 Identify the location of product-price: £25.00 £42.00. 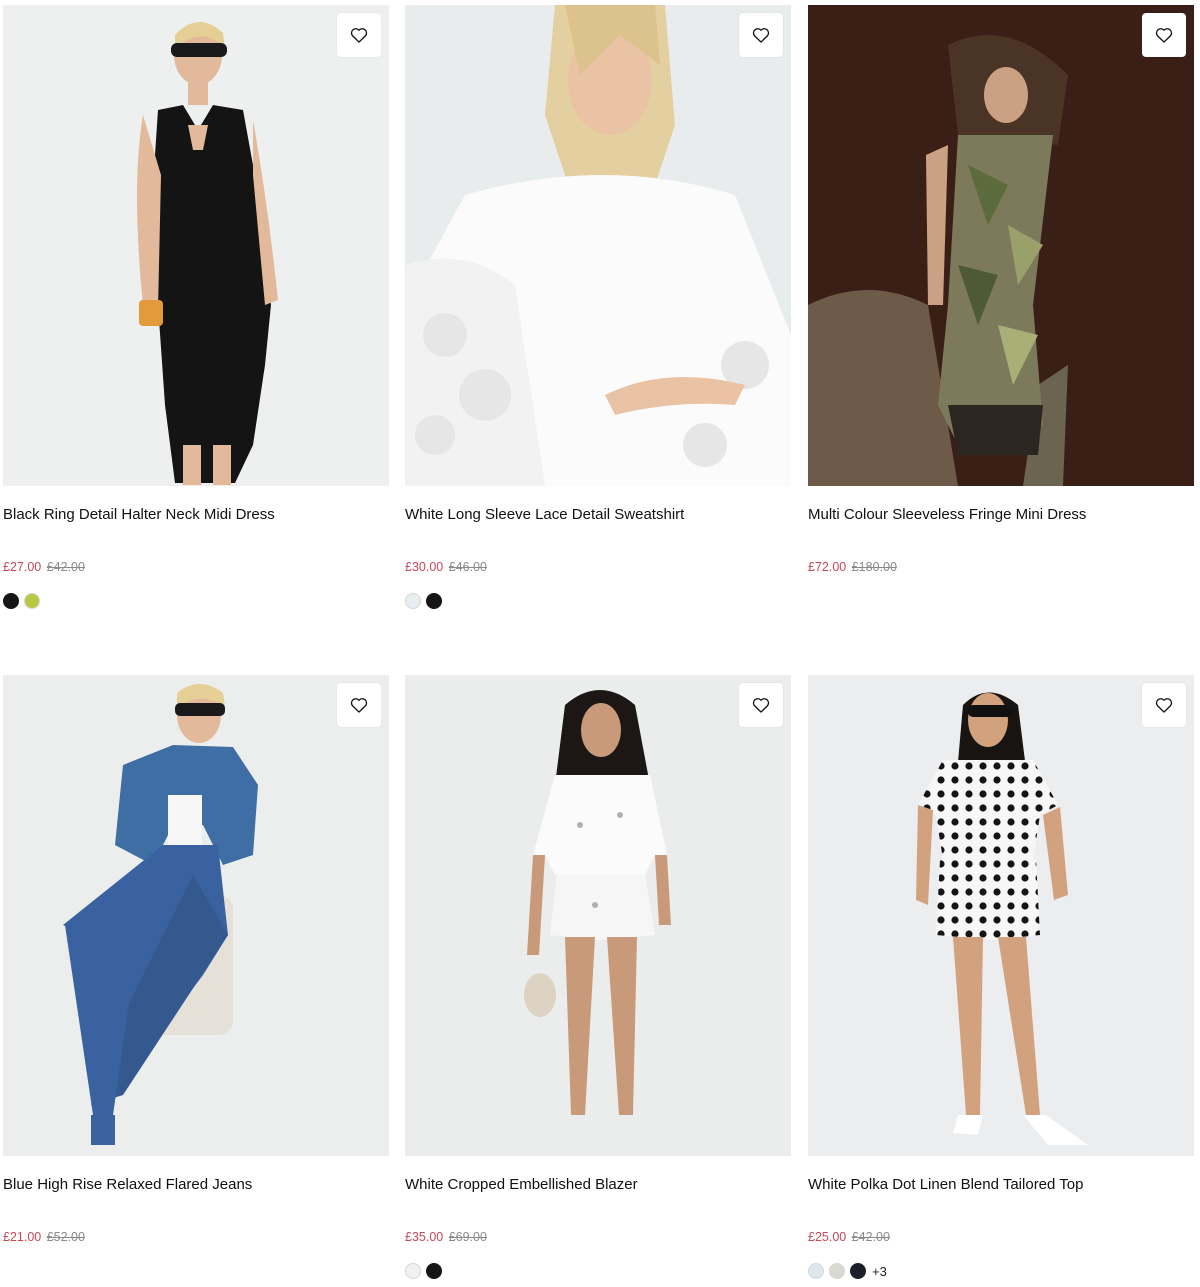
(1001, 1237).